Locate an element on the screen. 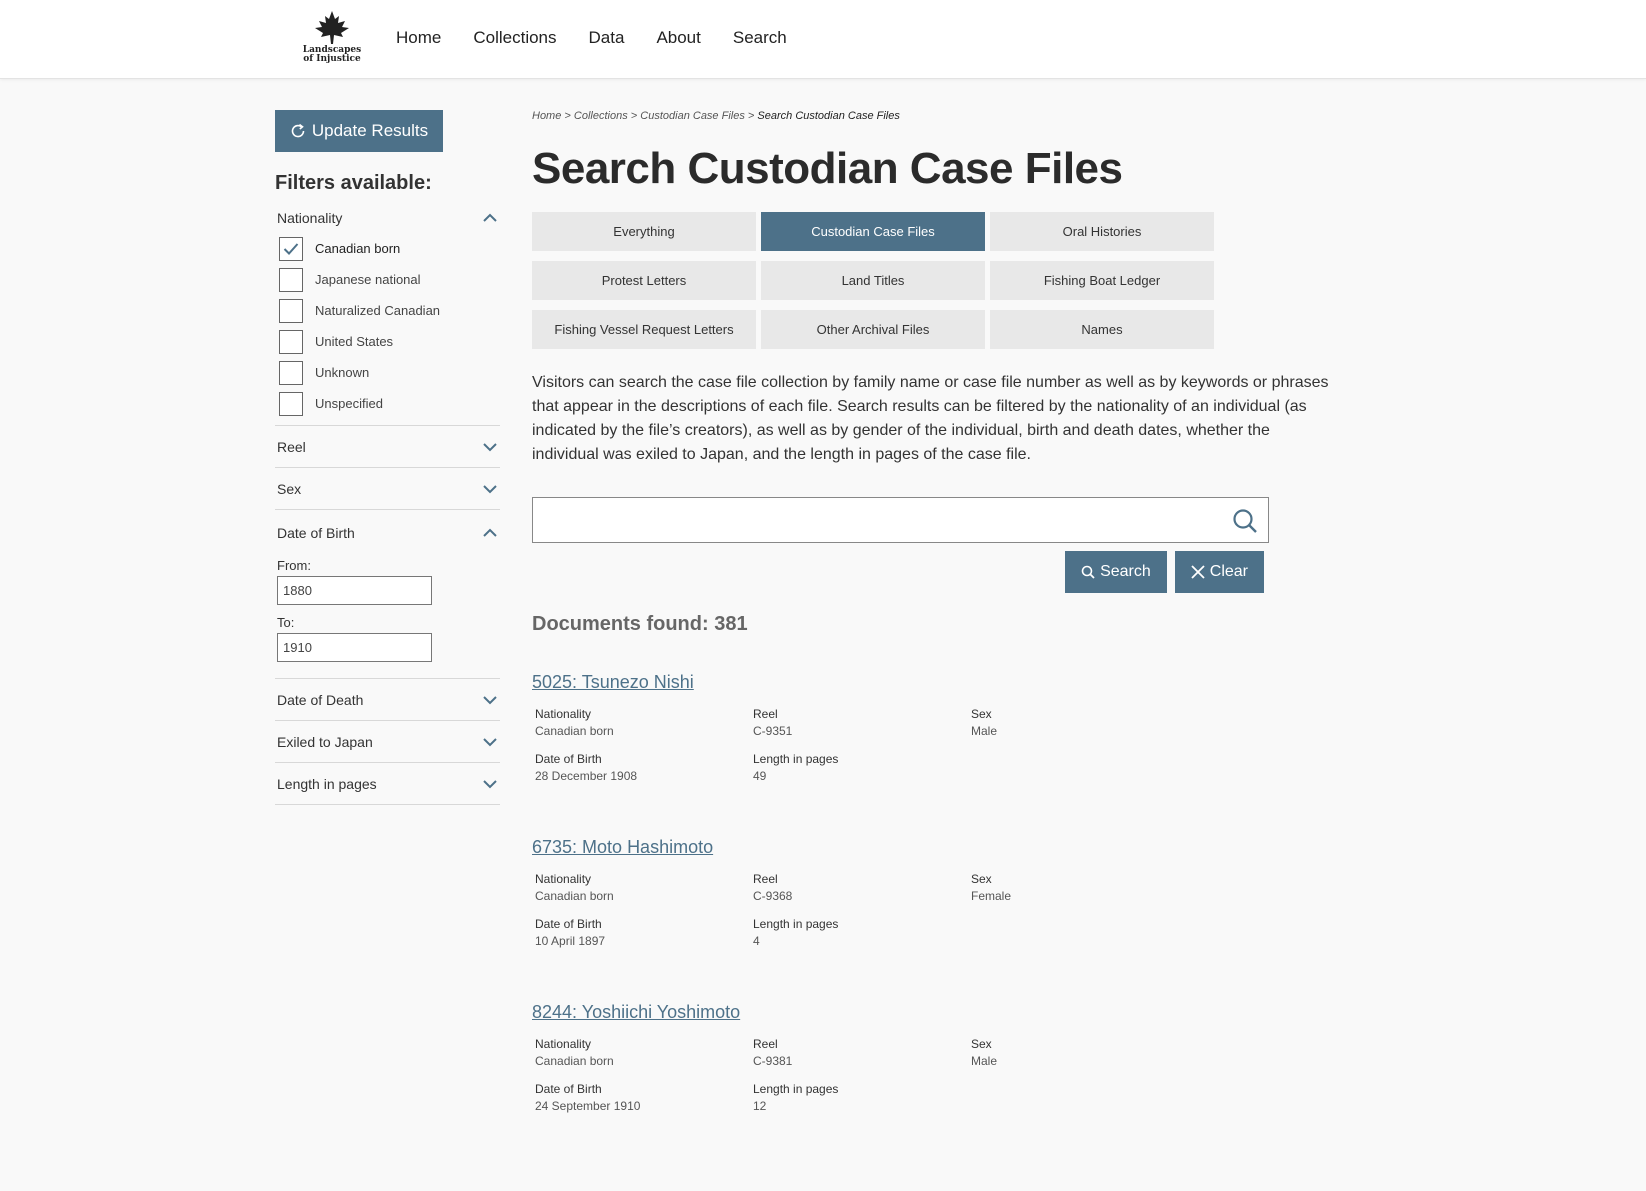 This screenshot has height=1191, width=1646. nationality-option: Japanese national is located at coordinates (387, 279).